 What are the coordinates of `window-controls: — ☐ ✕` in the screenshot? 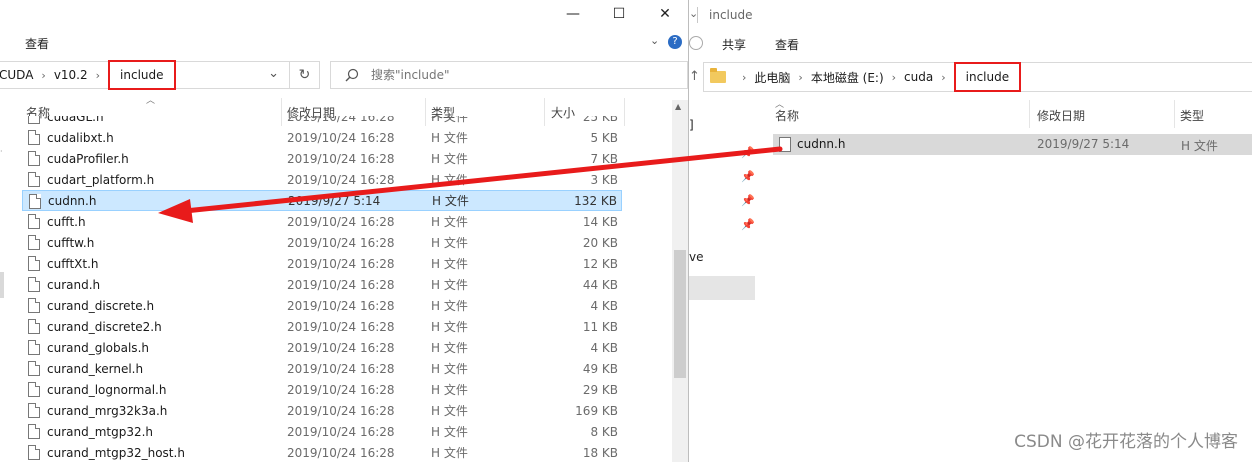 It's located at (619, 14).